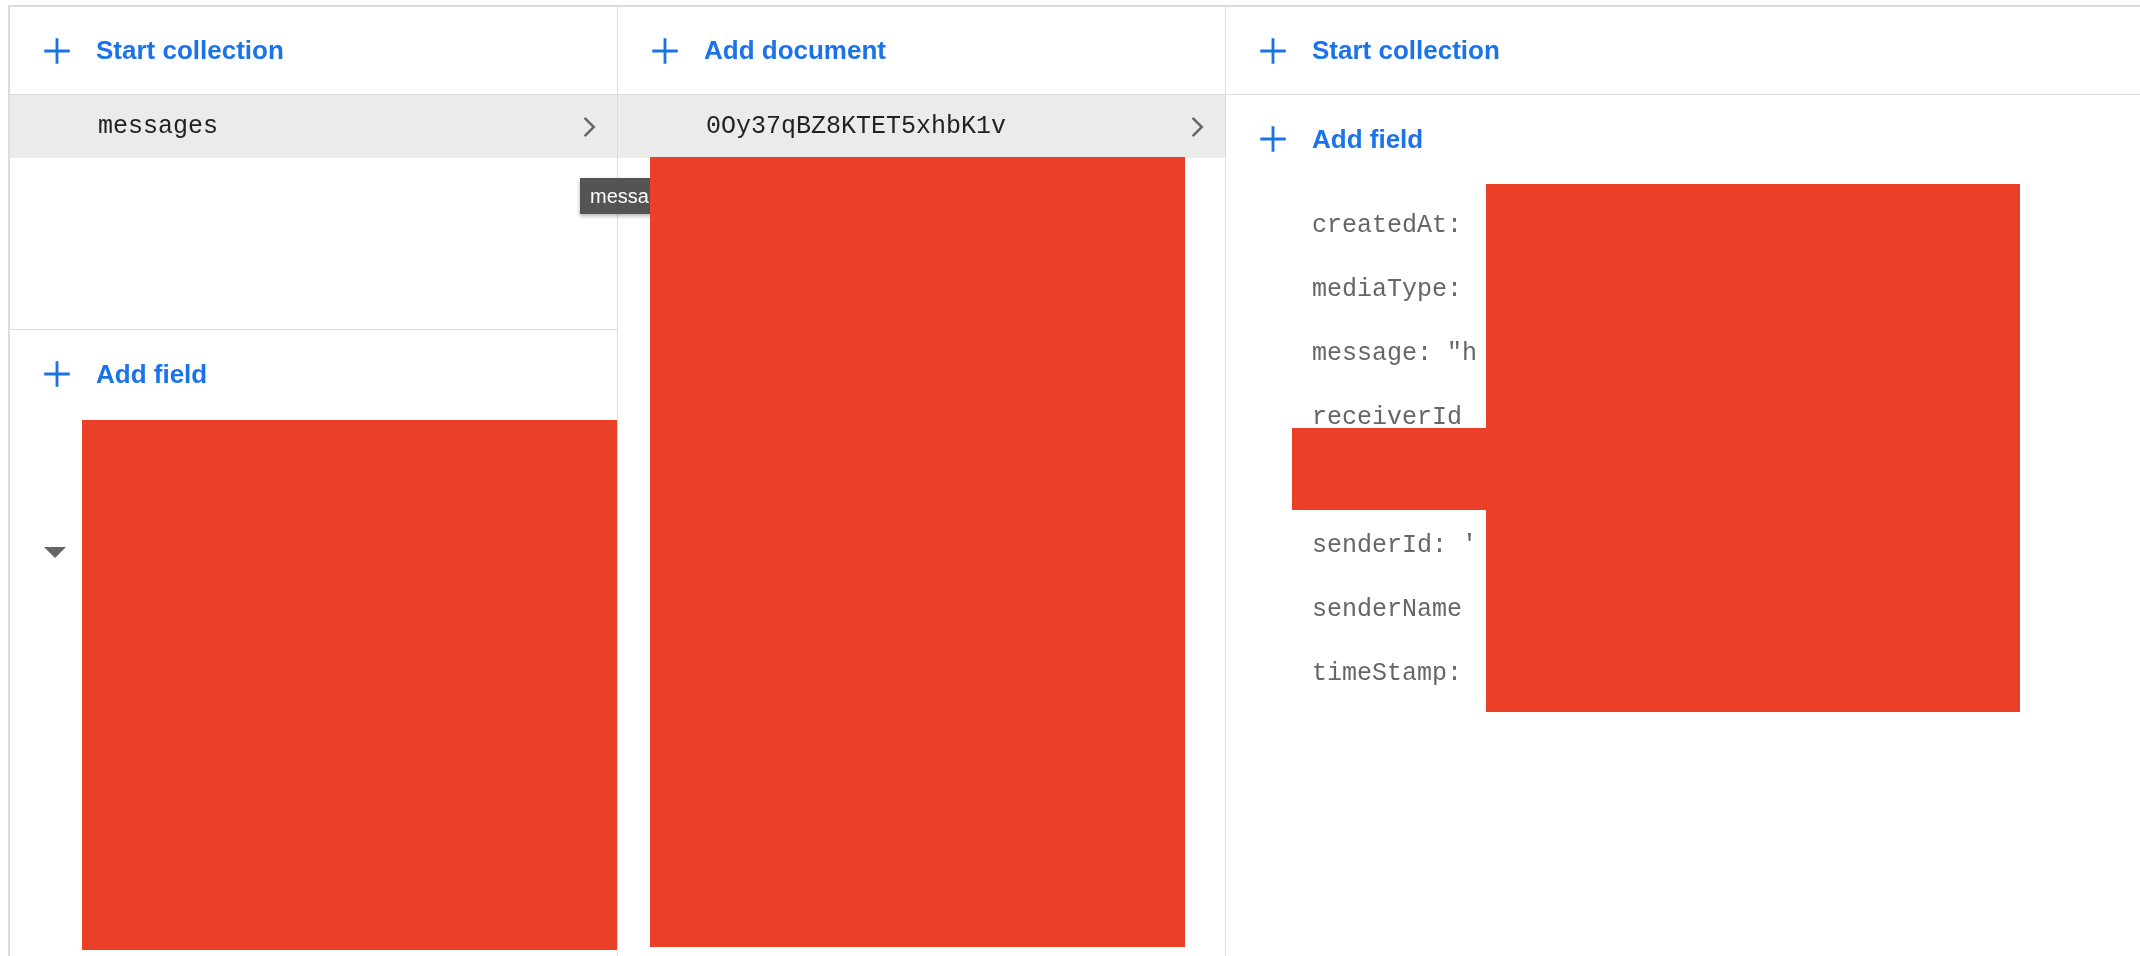  What do you see at coordinates (1388, 225) in the screenshot?
I see `field-text: createdAt:` at bounding box center [1388, 225].